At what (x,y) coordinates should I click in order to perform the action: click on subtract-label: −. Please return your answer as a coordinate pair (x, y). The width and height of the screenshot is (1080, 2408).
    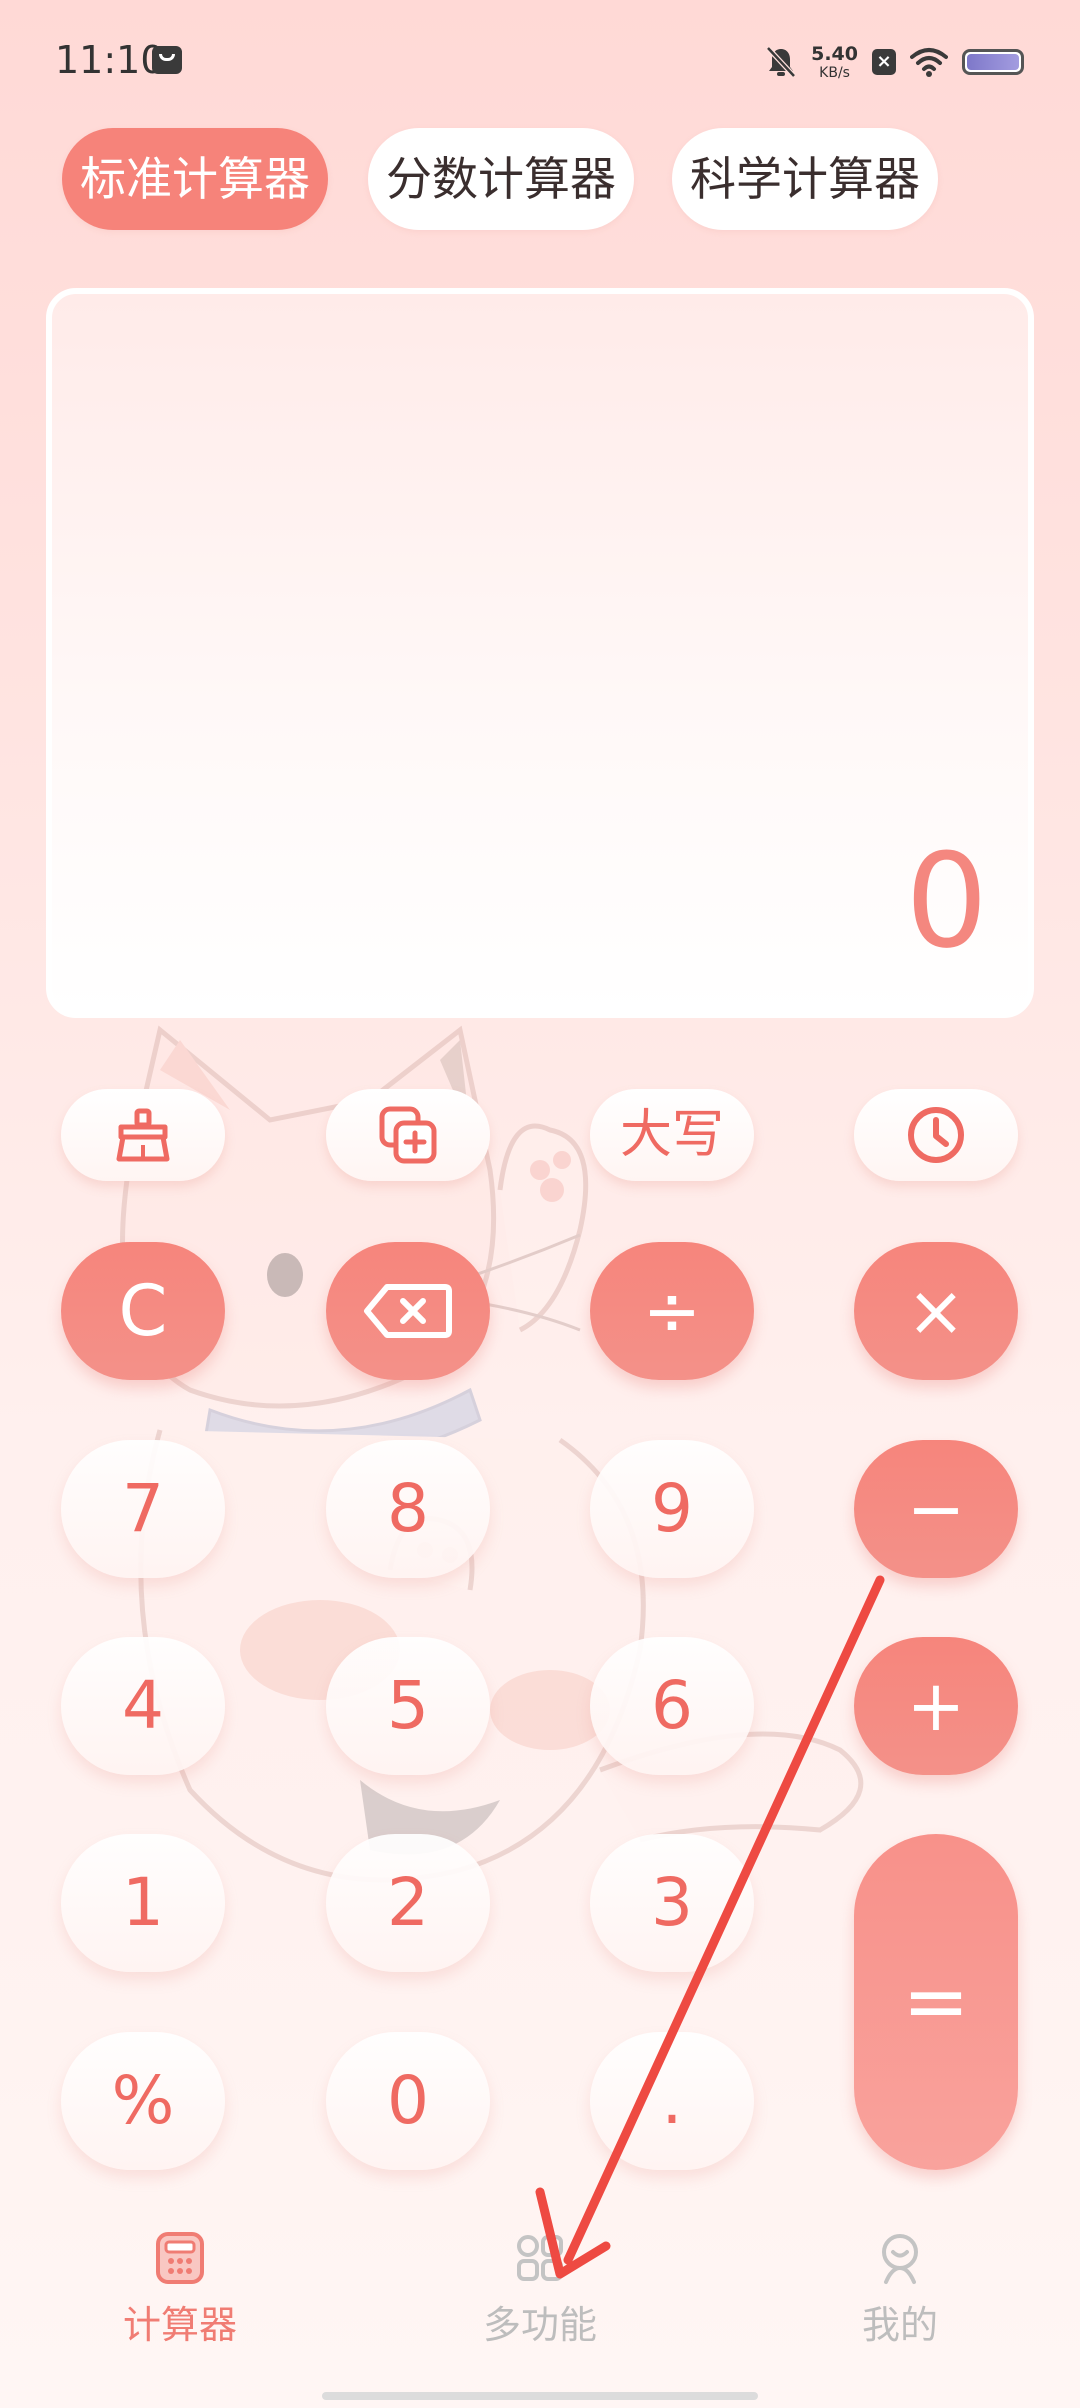
    Looking at the image, I should click on (936, 1509).